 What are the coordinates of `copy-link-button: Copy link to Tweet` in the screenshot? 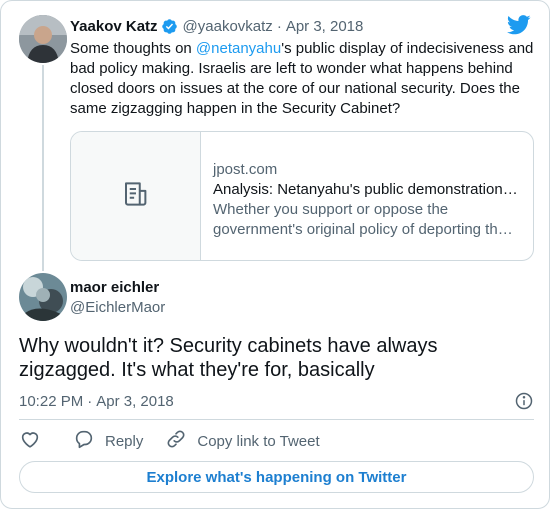 It's located at (242, 441).